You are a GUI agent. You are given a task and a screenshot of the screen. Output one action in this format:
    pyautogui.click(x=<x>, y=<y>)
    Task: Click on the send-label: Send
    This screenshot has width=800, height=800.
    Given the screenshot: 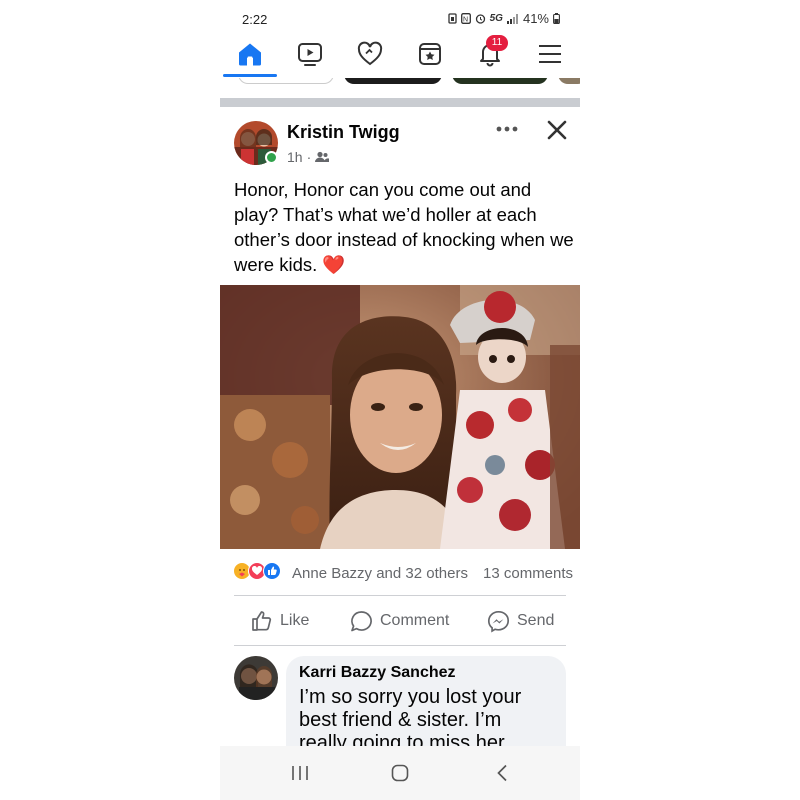 What is the action you would take?
    pyautogui.click(x=536, y=620)
    